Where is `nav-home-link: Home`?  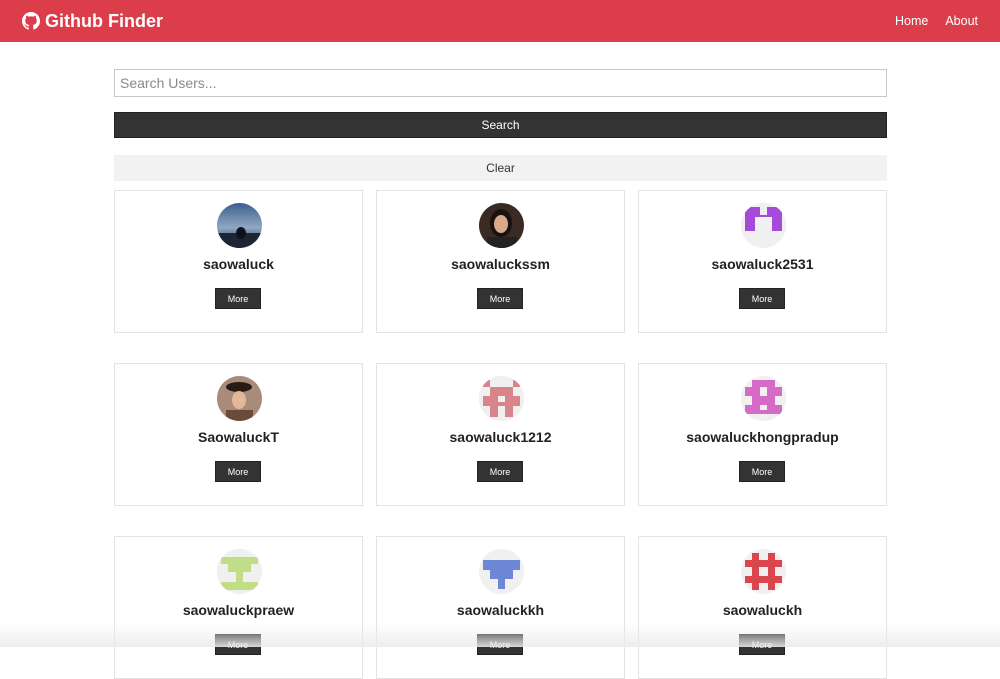 nav-home-link: Home is located at coordinates (911, 21).